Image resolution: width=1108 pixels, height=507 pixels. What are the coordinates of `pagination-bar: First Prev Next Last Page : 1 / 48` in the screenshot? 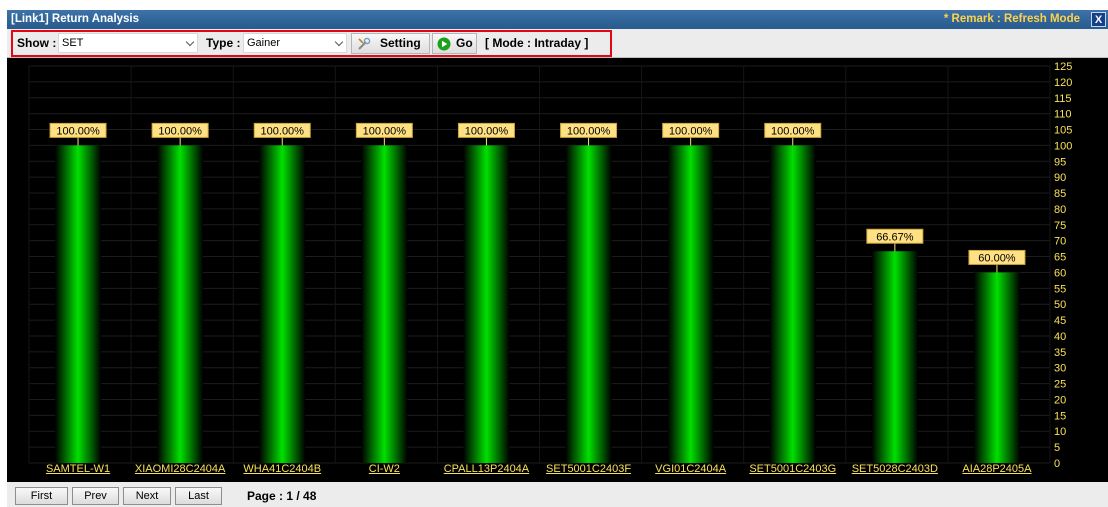 It's located at (557, 494).